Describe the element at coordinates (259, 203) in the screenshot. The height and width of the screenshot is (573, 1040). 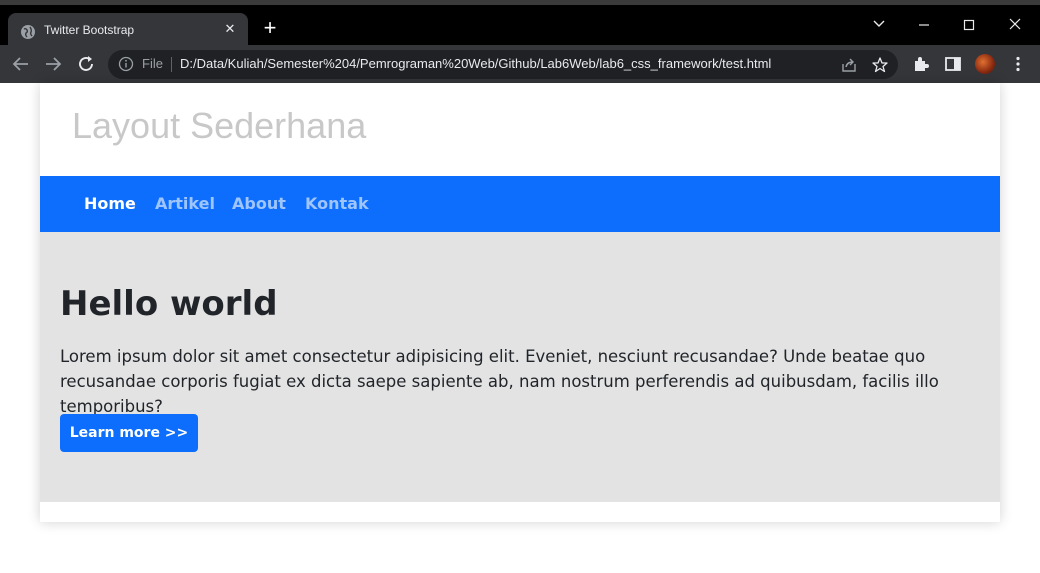
I see `nav-about: About` at that location.